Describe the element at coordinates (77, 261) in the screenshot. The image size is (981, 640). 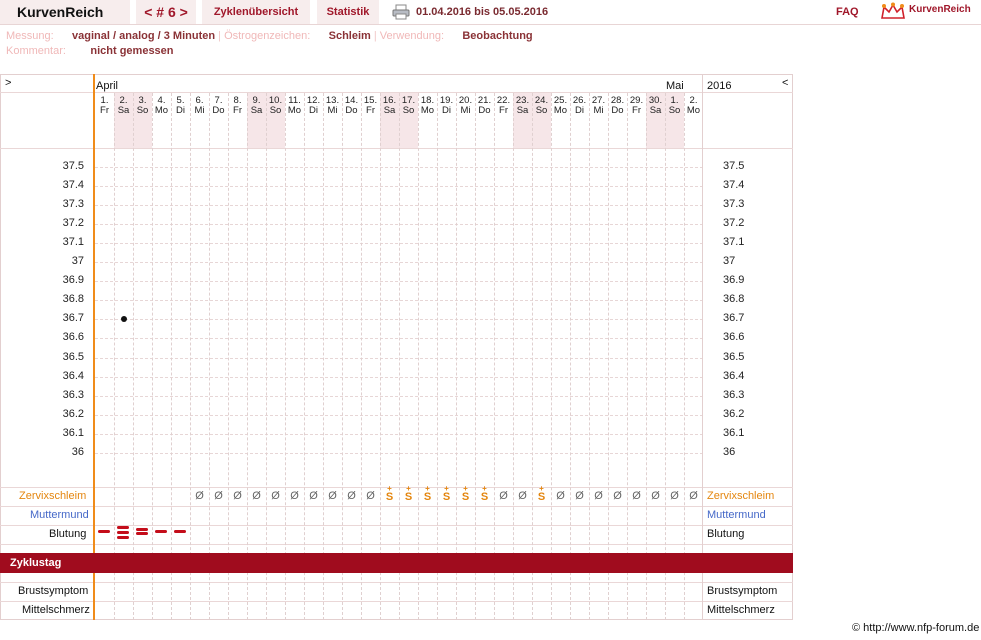
I see `temp-label-left: 37` at that location.